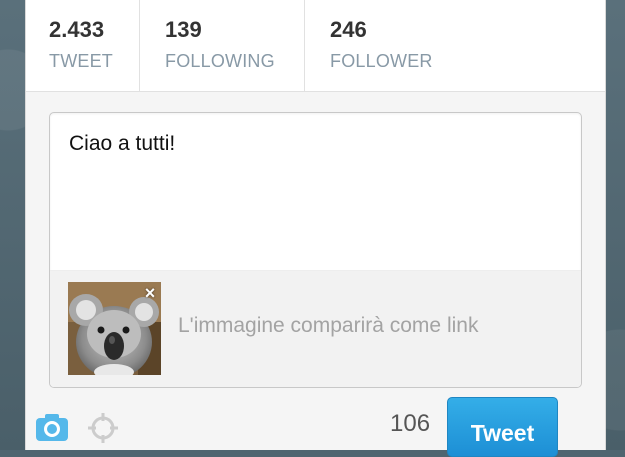  Describe the element at coordinates (455, 45) in the screenshot. I see `stat-followers: 246 FOLLOWER` at that location.